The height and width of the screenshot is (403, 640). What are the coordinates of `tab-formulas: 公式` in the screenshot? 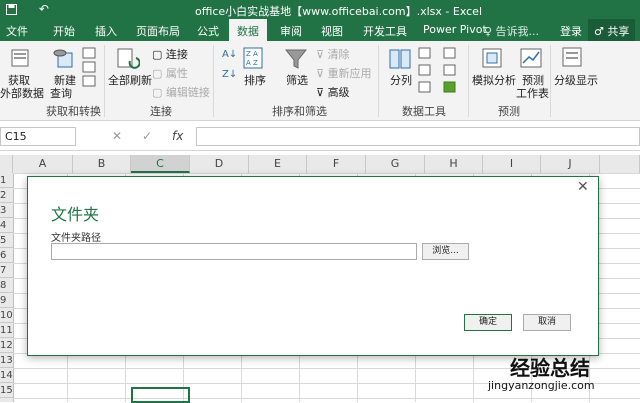 It's located at (208, 31).